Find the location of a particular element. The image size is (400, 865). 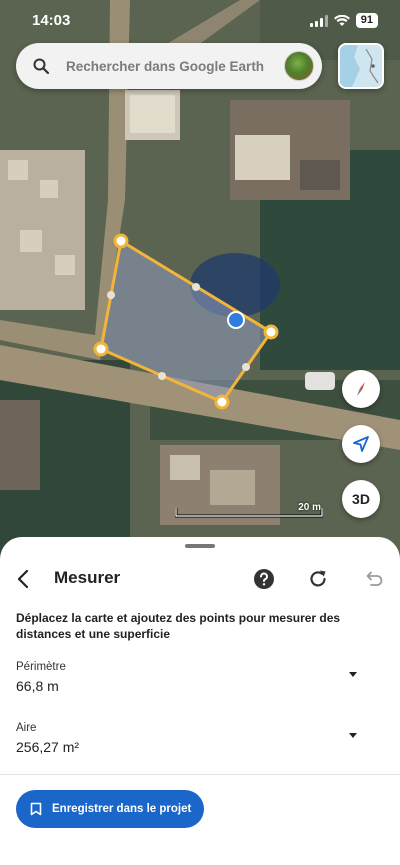

scale-label: 20 m is located at coordinates (309, 507).